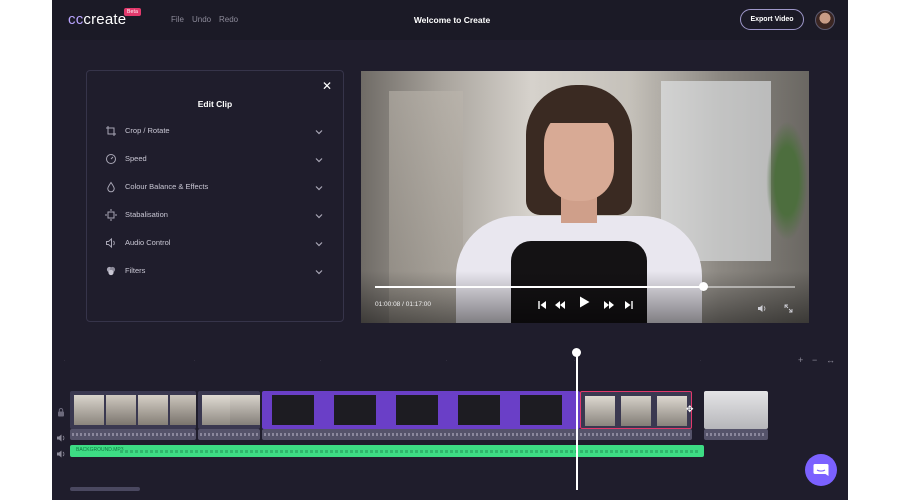 This screenshot has height=500, width=900. Describe the element at coordinates (609, 306) in the screenshot. I see `fast-forward-icon` at that location.